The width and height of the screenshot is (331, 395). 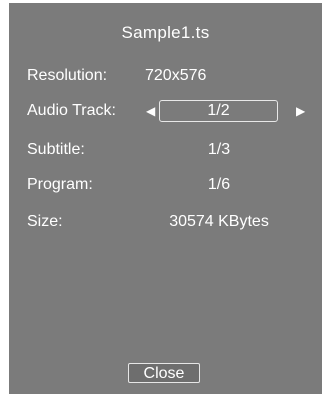 What do you see at coordinates (164, 373) in the screenshot?
I see `close-button: Close` at bounding box center [164, 373].